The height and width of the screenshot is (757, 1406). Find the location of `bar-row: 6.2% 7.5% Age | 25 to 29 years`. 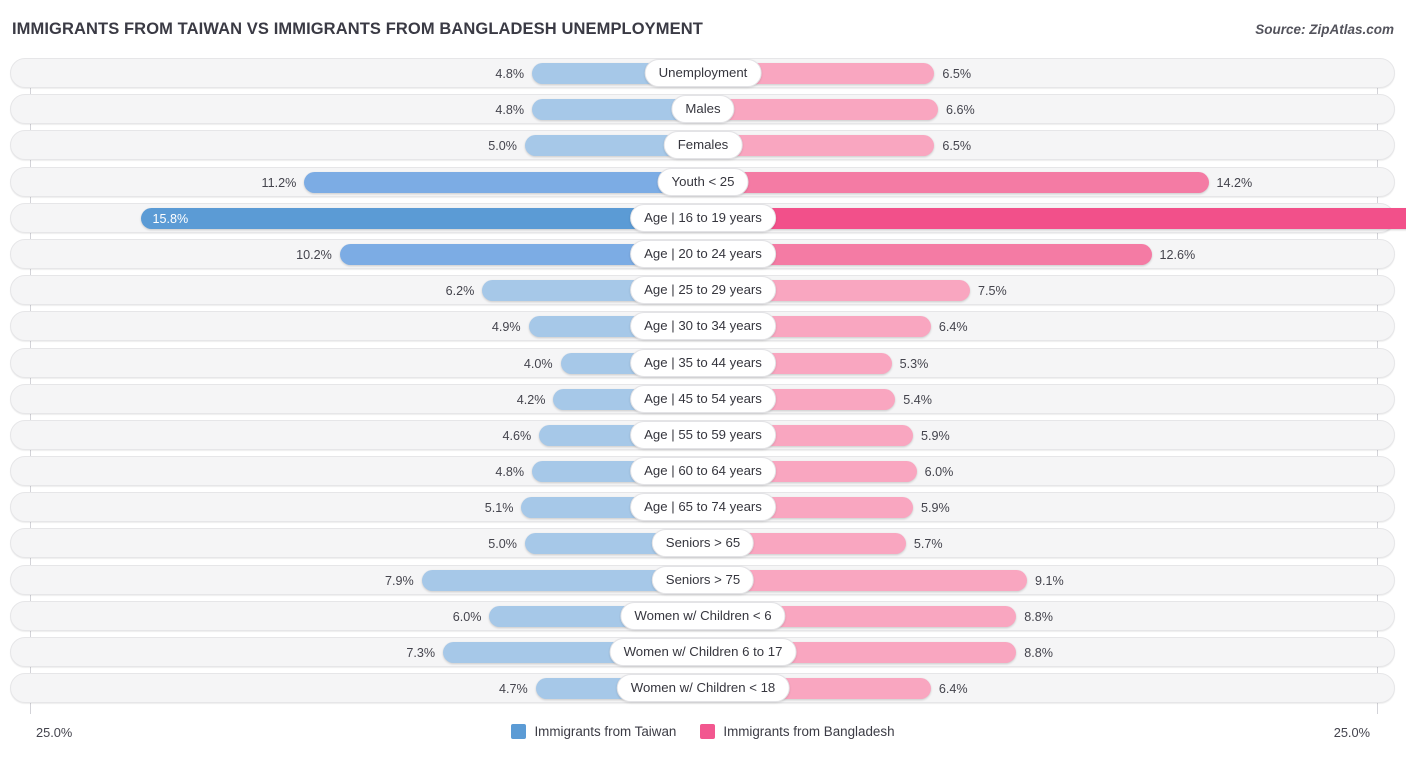

bar-row: 6.2% 7.5% Age | 25 to 29 years is located at coordinates (703, 291).